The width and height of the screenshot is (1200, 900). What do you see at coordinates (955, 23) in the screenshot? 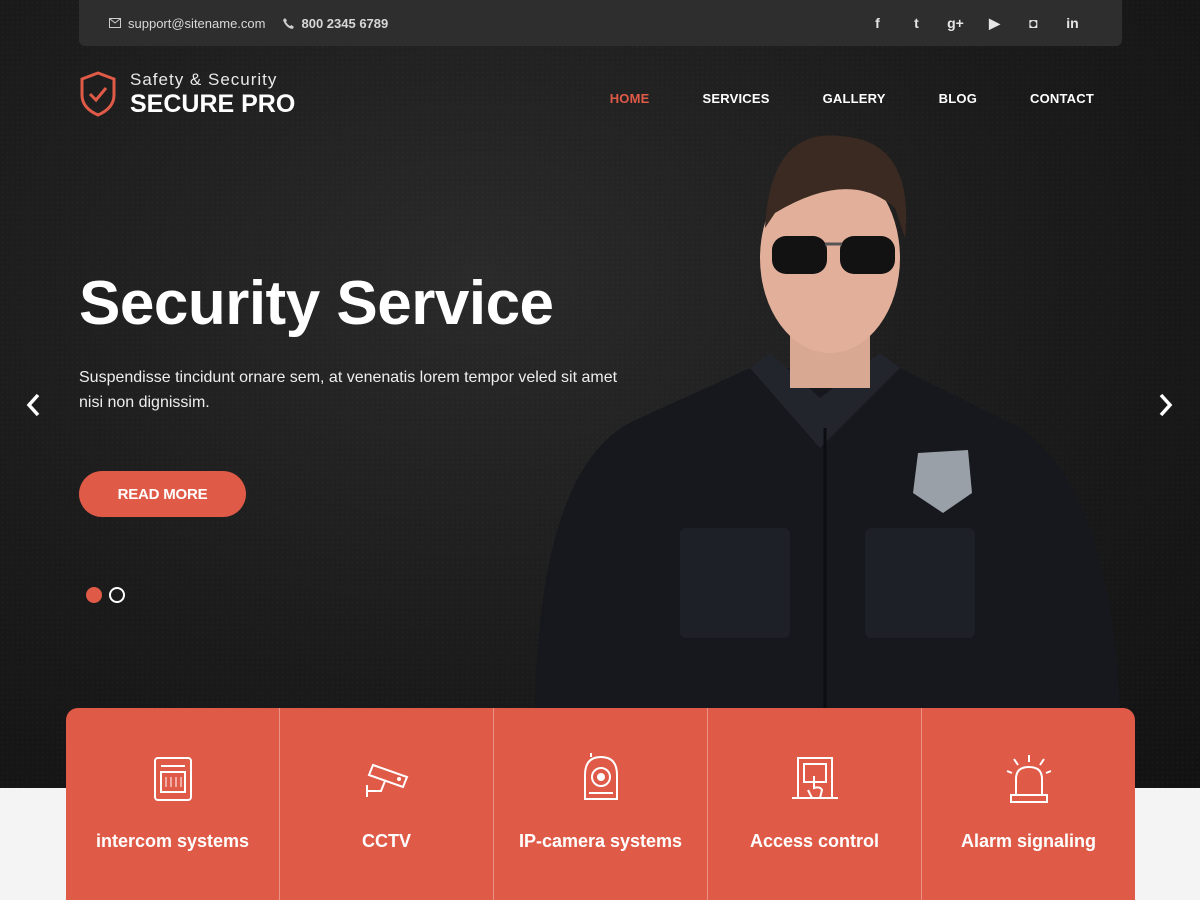
I see `google-plus-icon: g+` at bounding box center [955, 23].